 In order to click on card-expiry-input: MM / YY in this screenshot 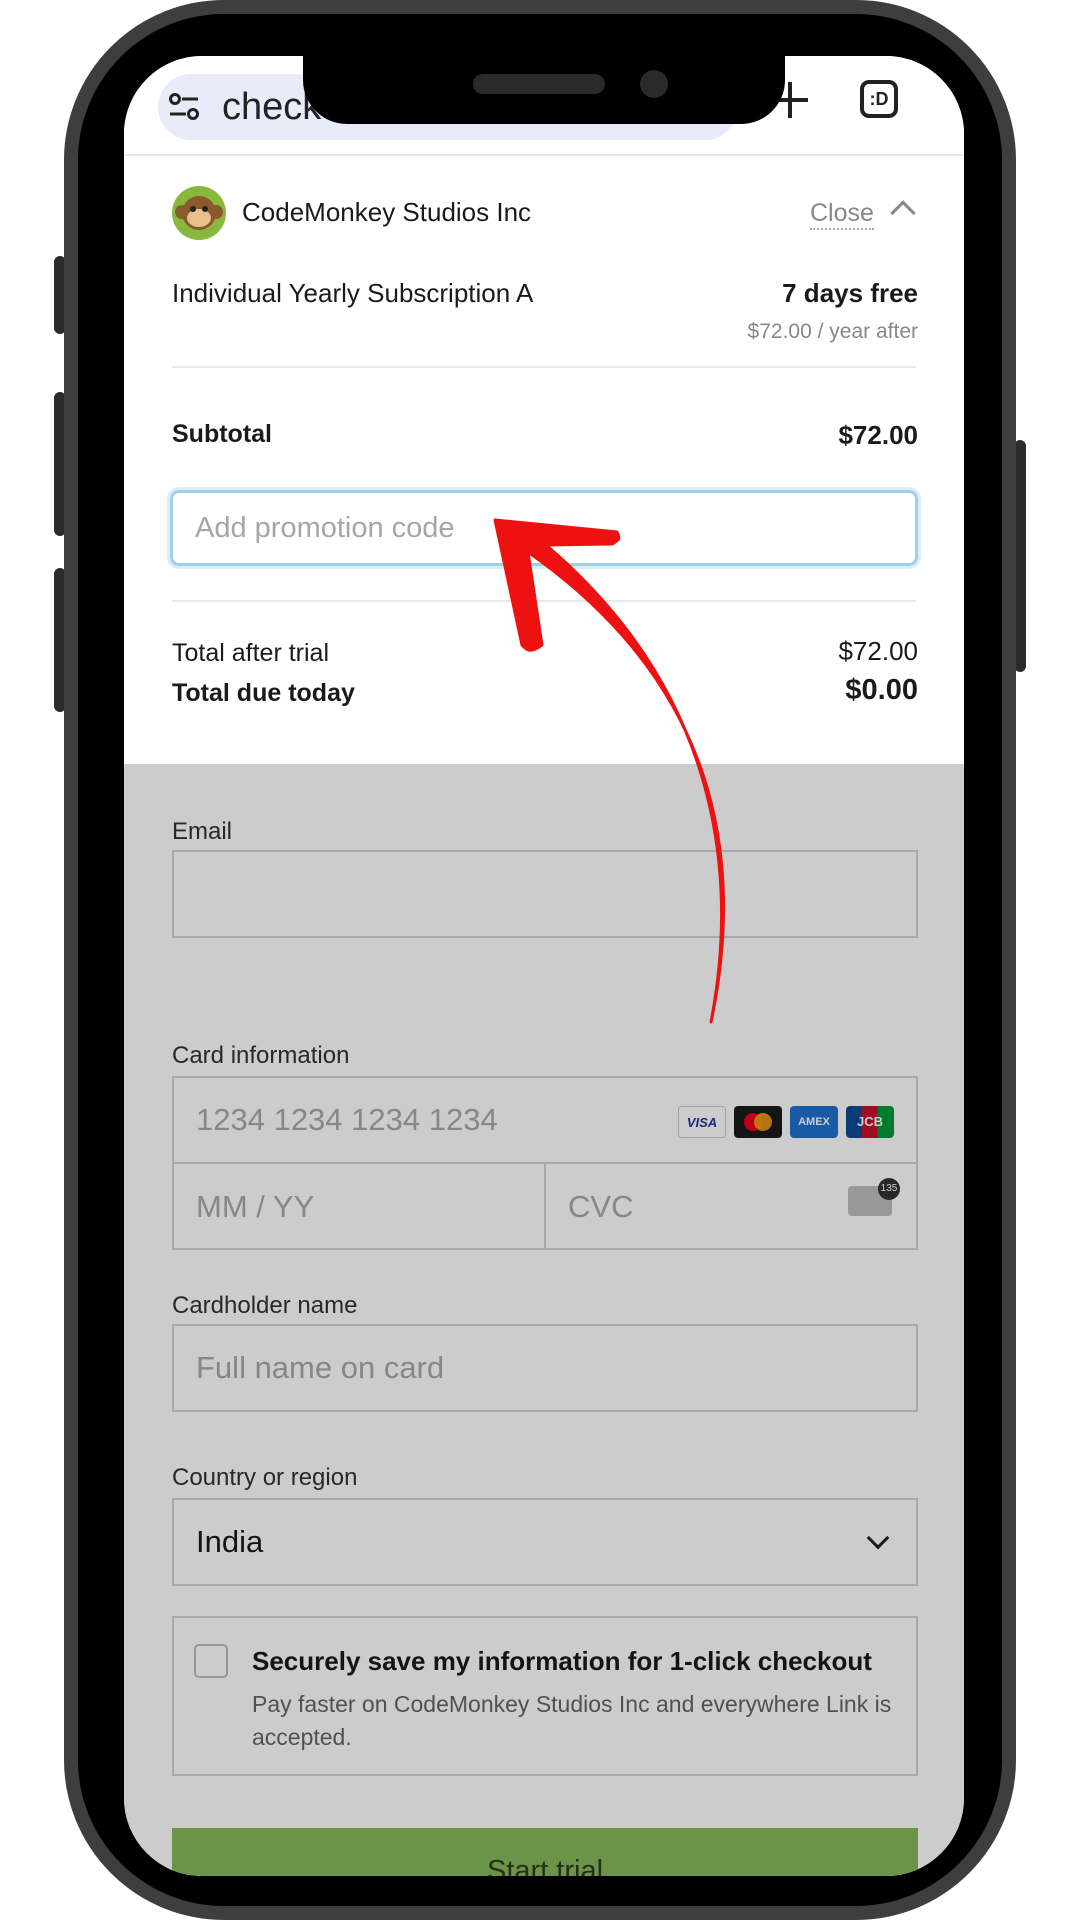, I will do `click(360, 1207)`.